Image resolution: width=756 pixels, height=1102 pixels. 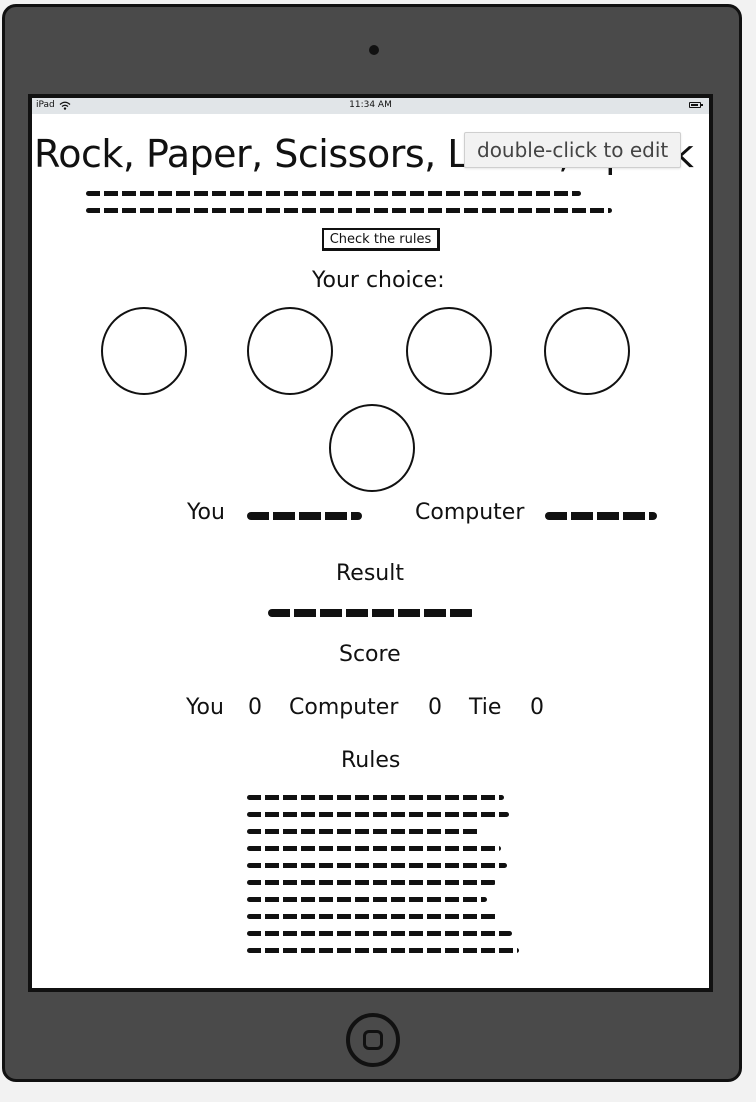 I want to click on player-choice-value, so click(x=304, y=516).